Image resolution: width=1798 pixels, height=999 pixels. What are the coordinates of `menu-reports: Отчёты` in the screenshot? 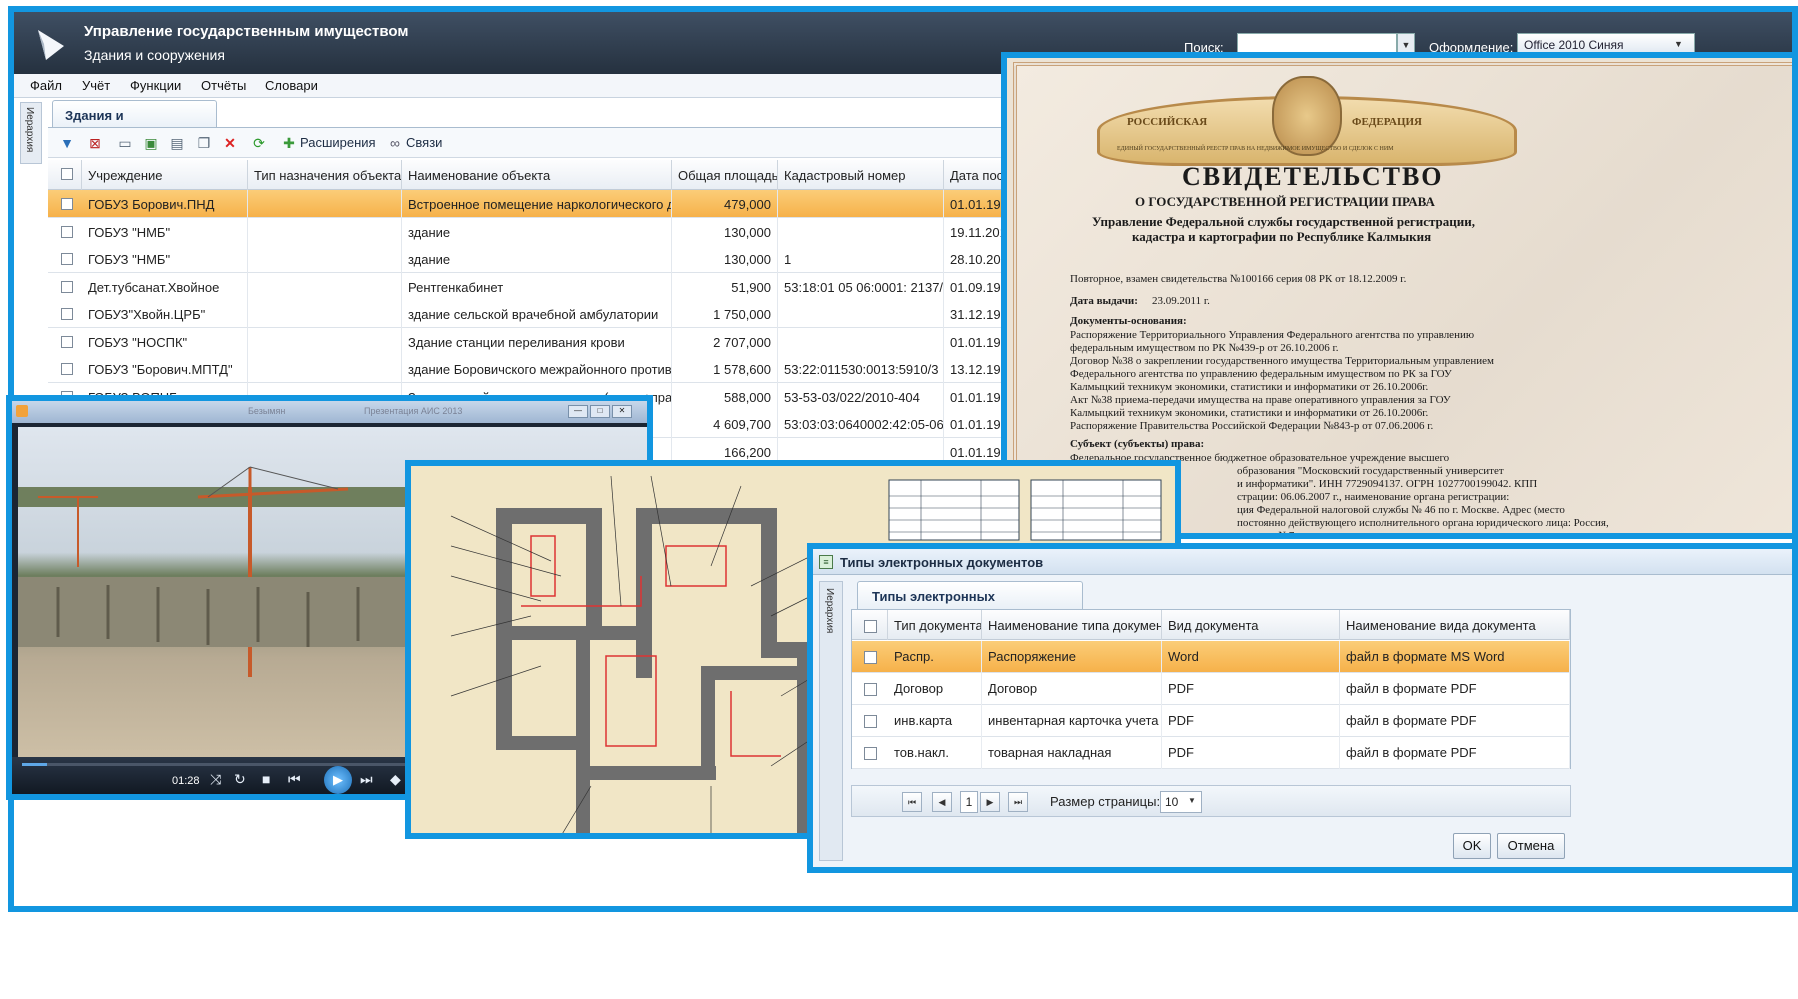 It's located at (223, 85).